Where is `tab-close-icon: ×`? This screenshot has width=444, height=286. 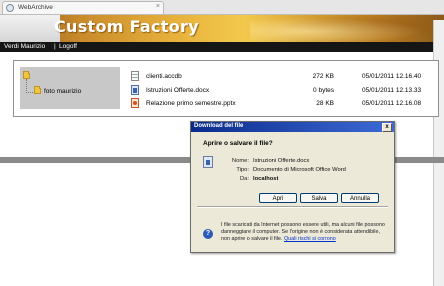
tab-close-icon: × is located at coordinates (158, 6).